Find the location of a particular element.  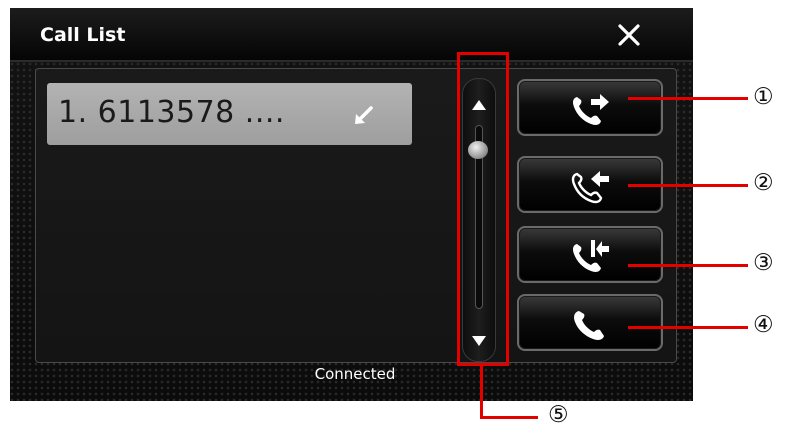

connection-status: Connected is located at coordinates (355, 374).